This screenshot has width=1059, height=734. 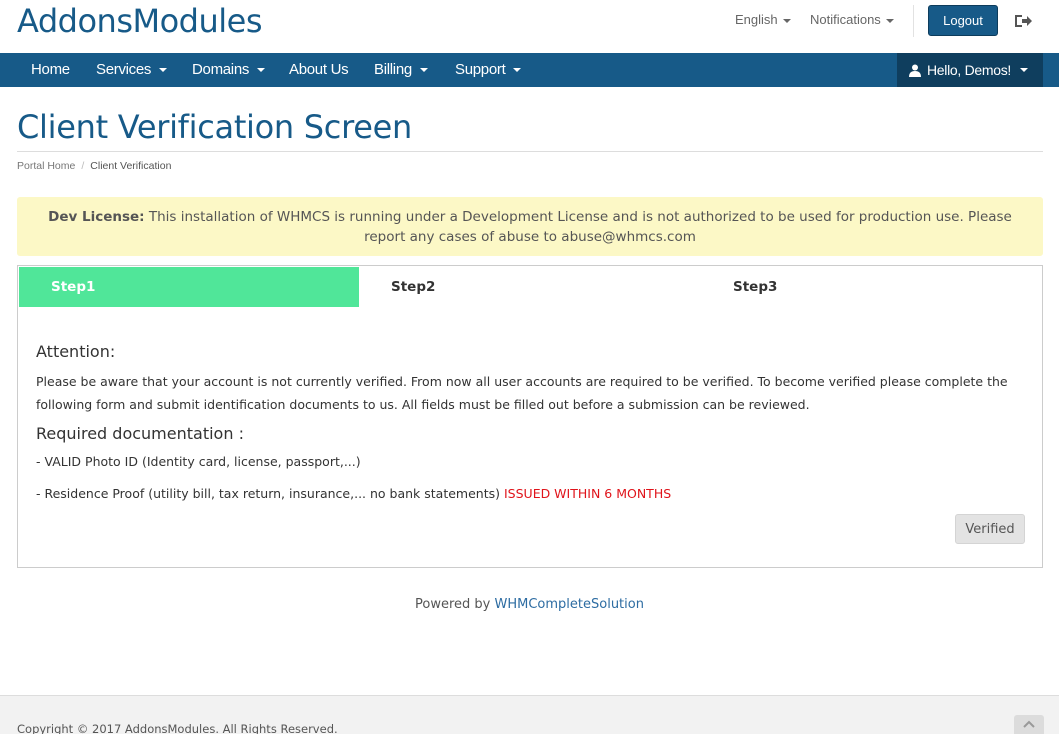 I want to click on notifications-label: Notifications, so click(x=845, y=19).